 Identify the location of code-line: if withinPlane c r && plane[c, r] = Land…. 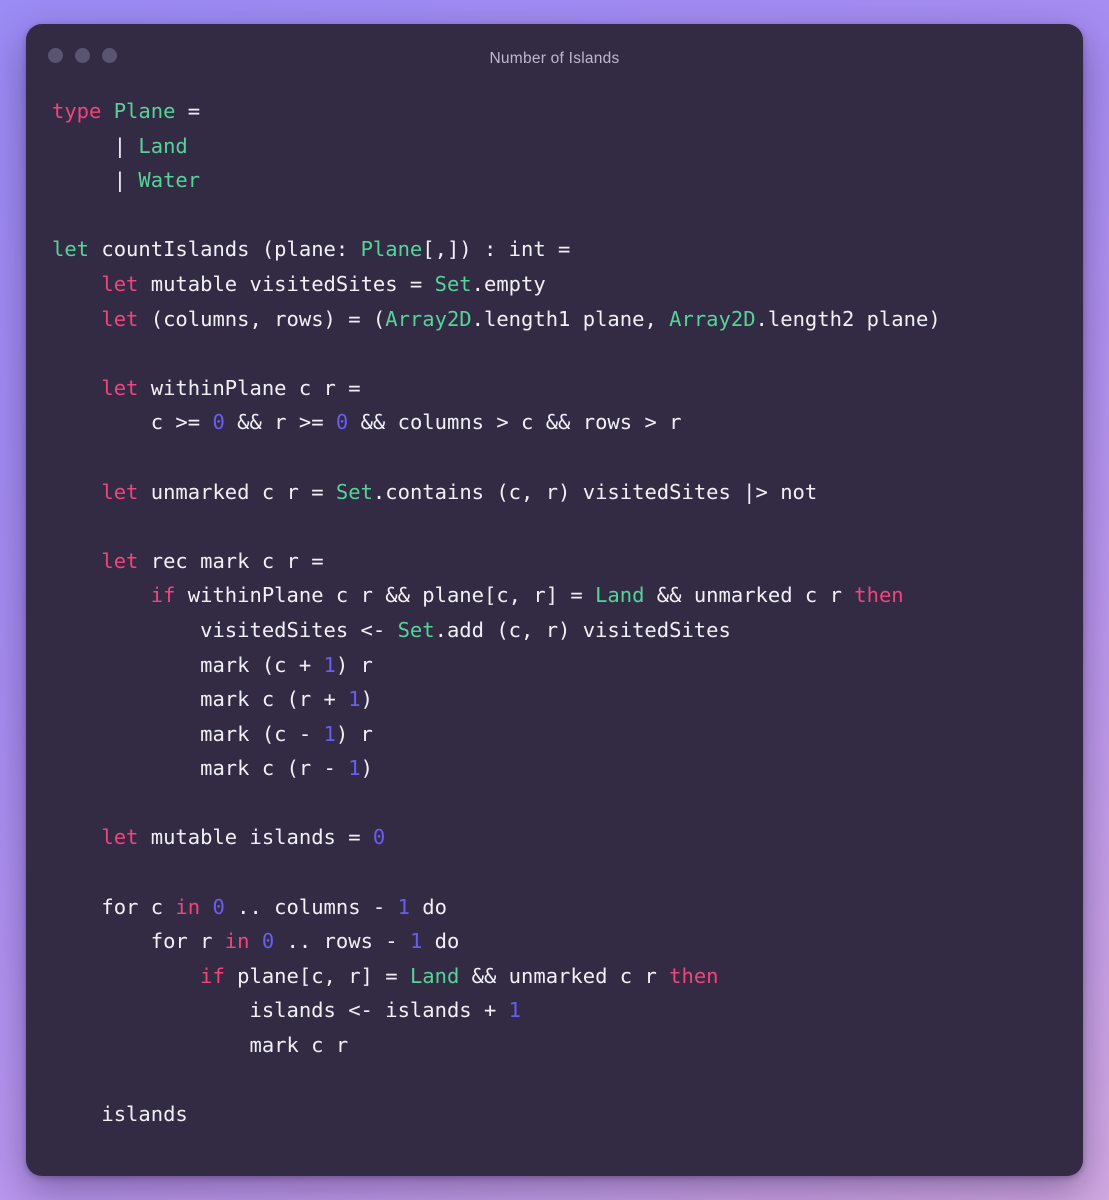
(554, 595).